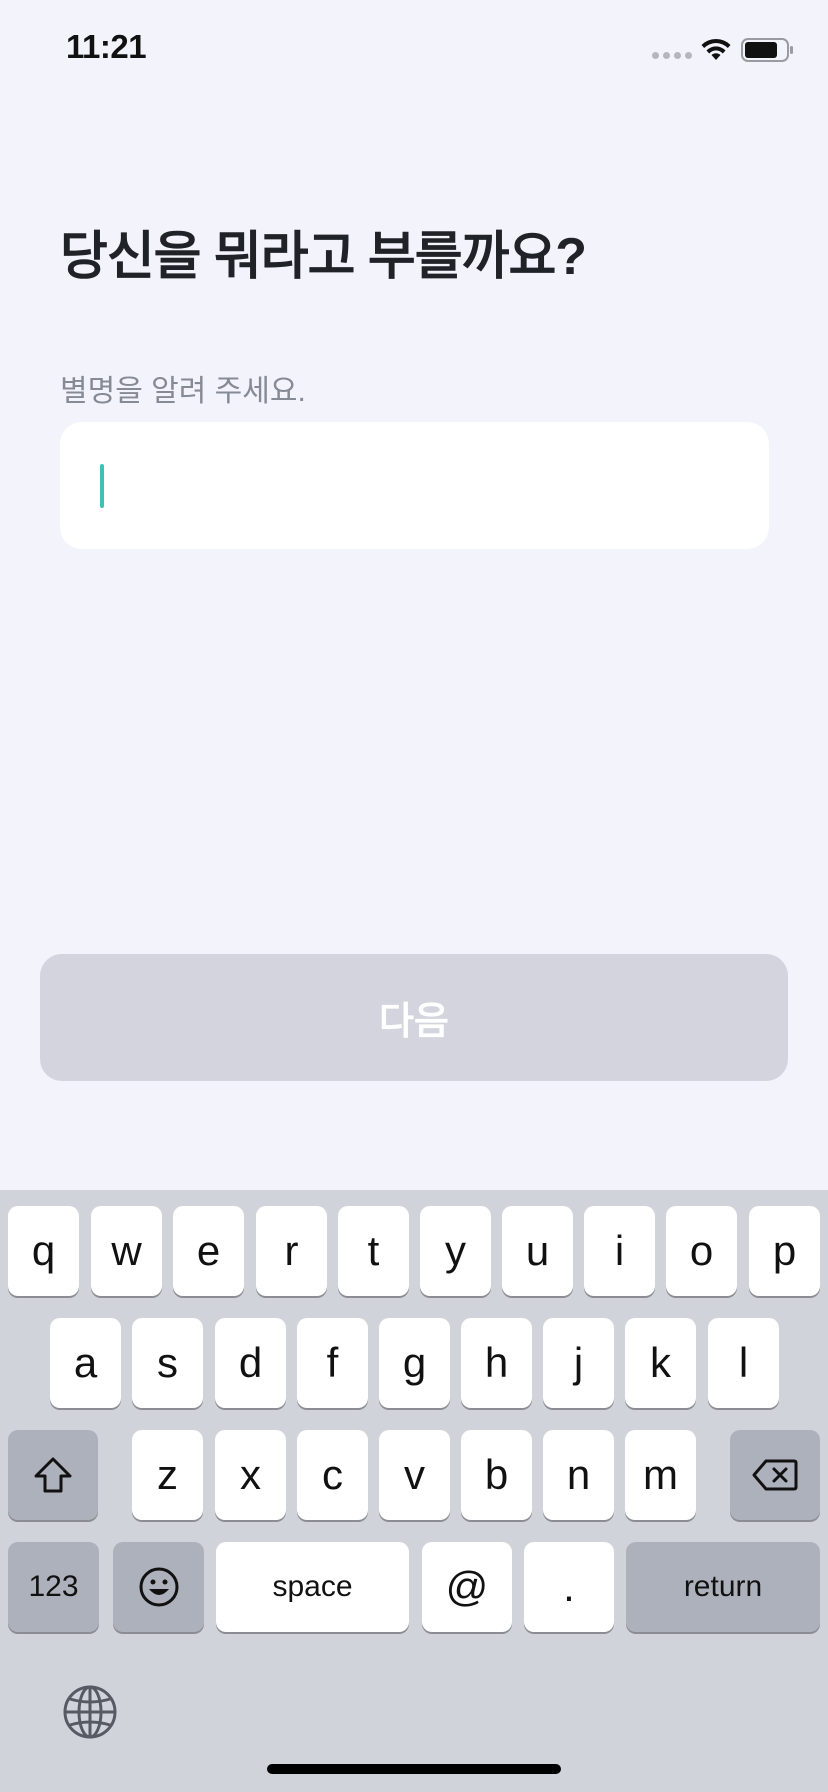 The height and width of the screenshot is (1792, 828). I want to click on text-caret, so click(102, 486).